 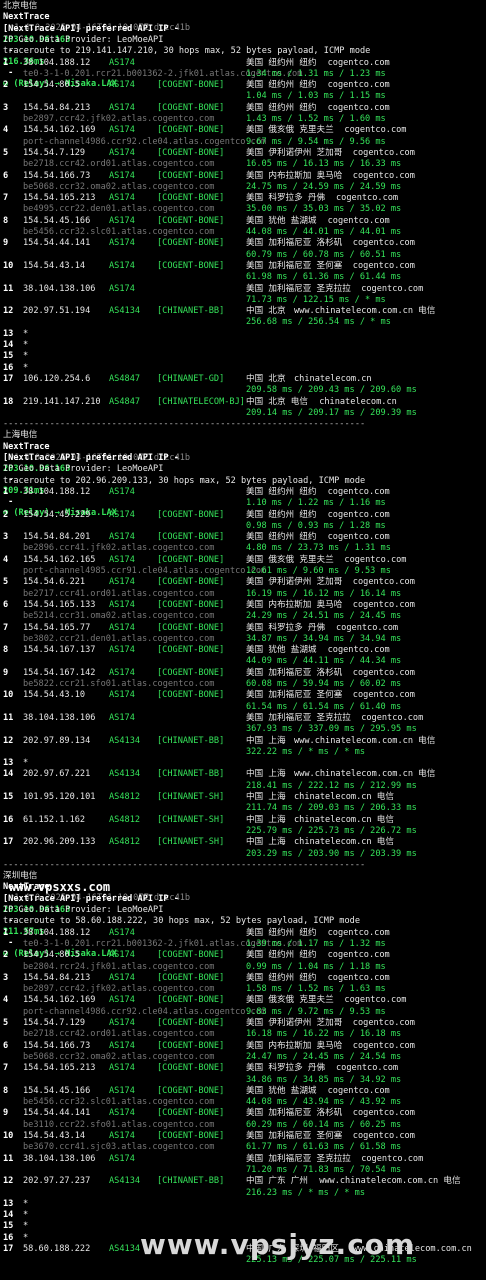 What do you see at coordinates (324, 706) in the screenshot?
I see `hop-latency: 61.54 ms / 61.54 ms / 61.40 ms` at bounding box center [324, 706].